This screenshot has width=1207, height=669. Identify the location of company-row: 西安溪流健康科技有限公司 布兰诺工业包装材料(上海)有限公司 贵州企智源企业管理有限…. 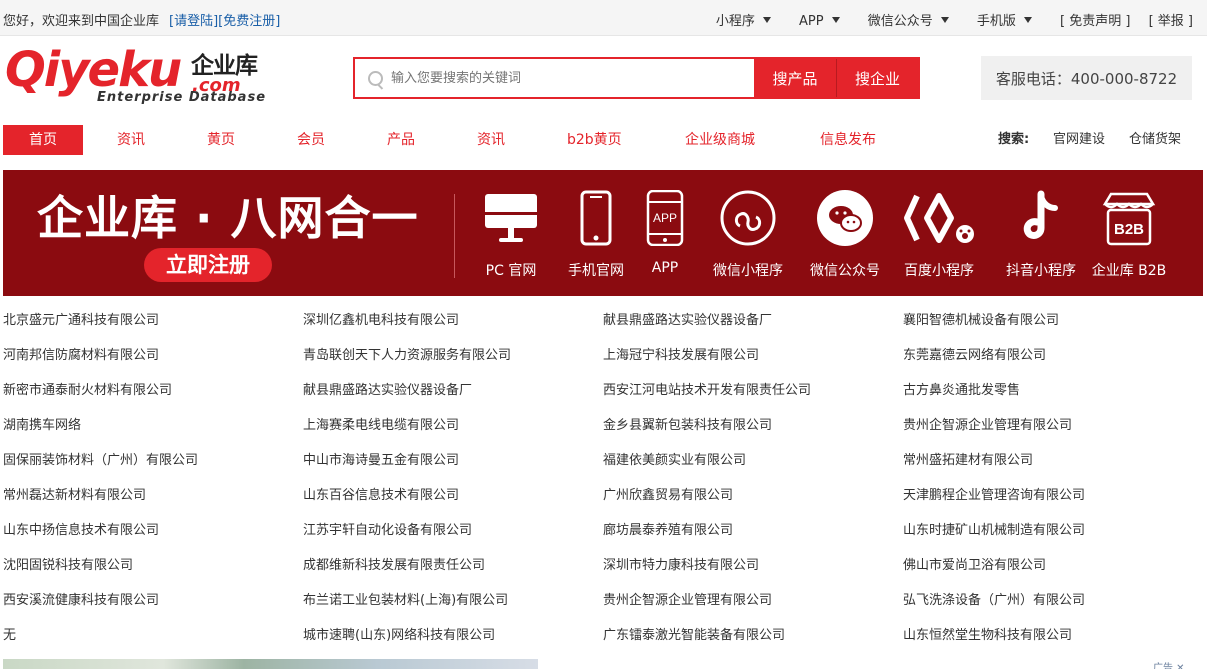
(603, 597).